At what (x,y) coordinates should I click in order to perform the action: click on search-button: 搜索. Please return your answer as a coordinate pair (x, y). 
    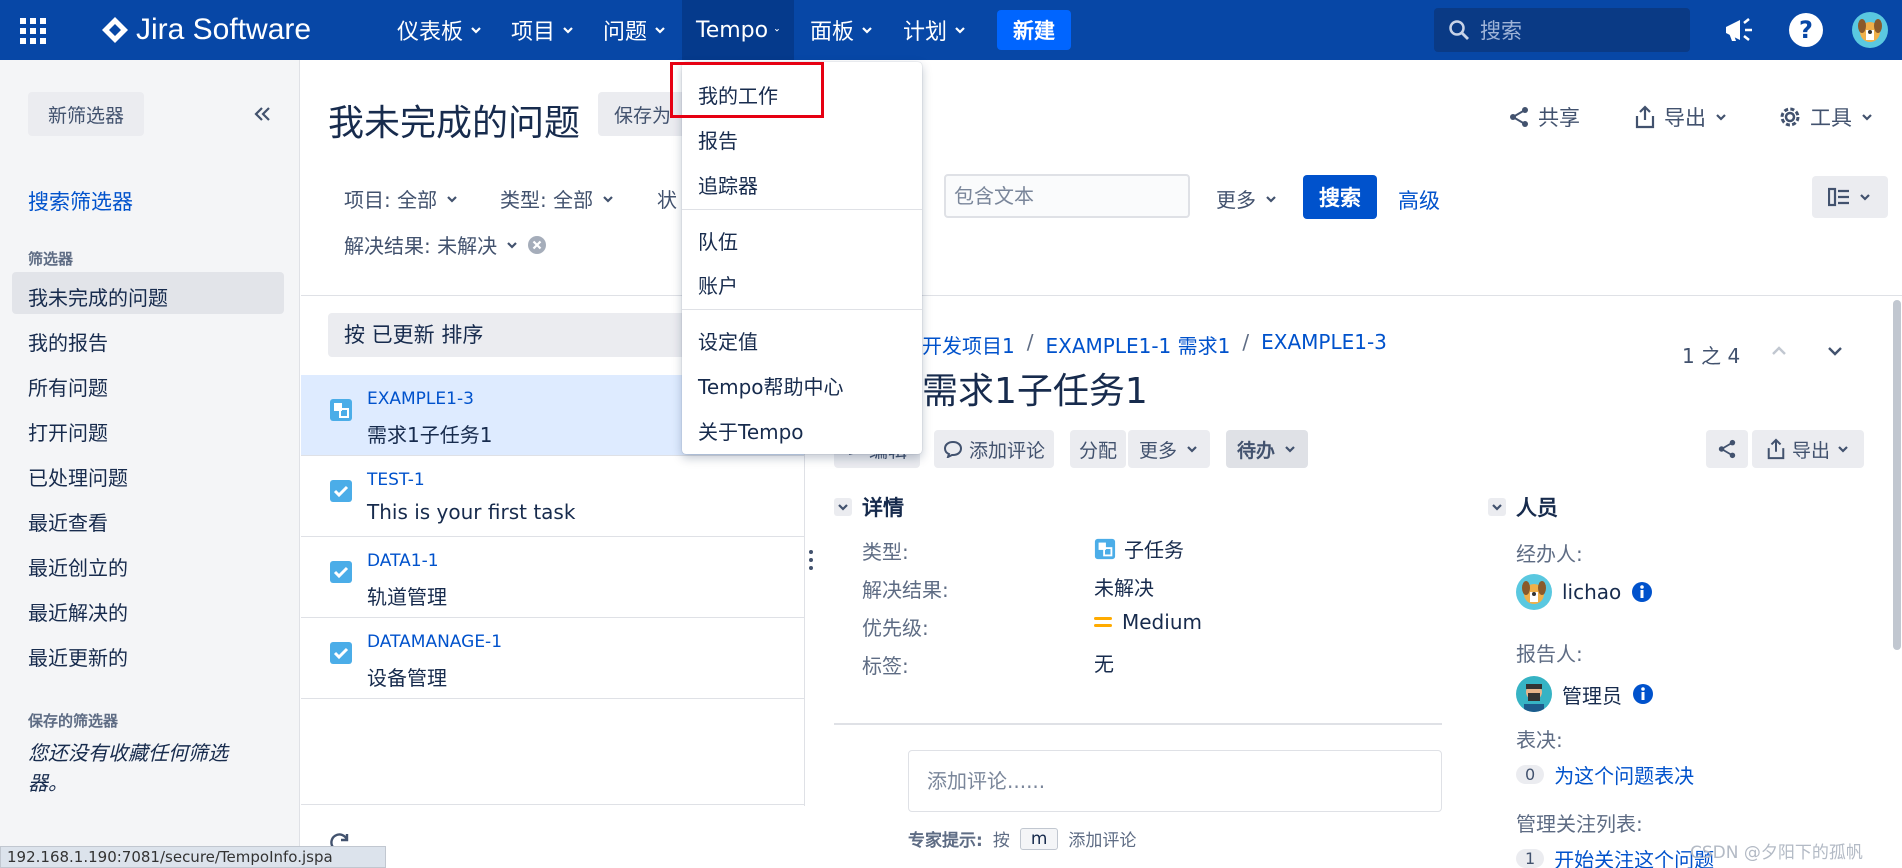
    Looking at the image, I should click on (1340, 197).